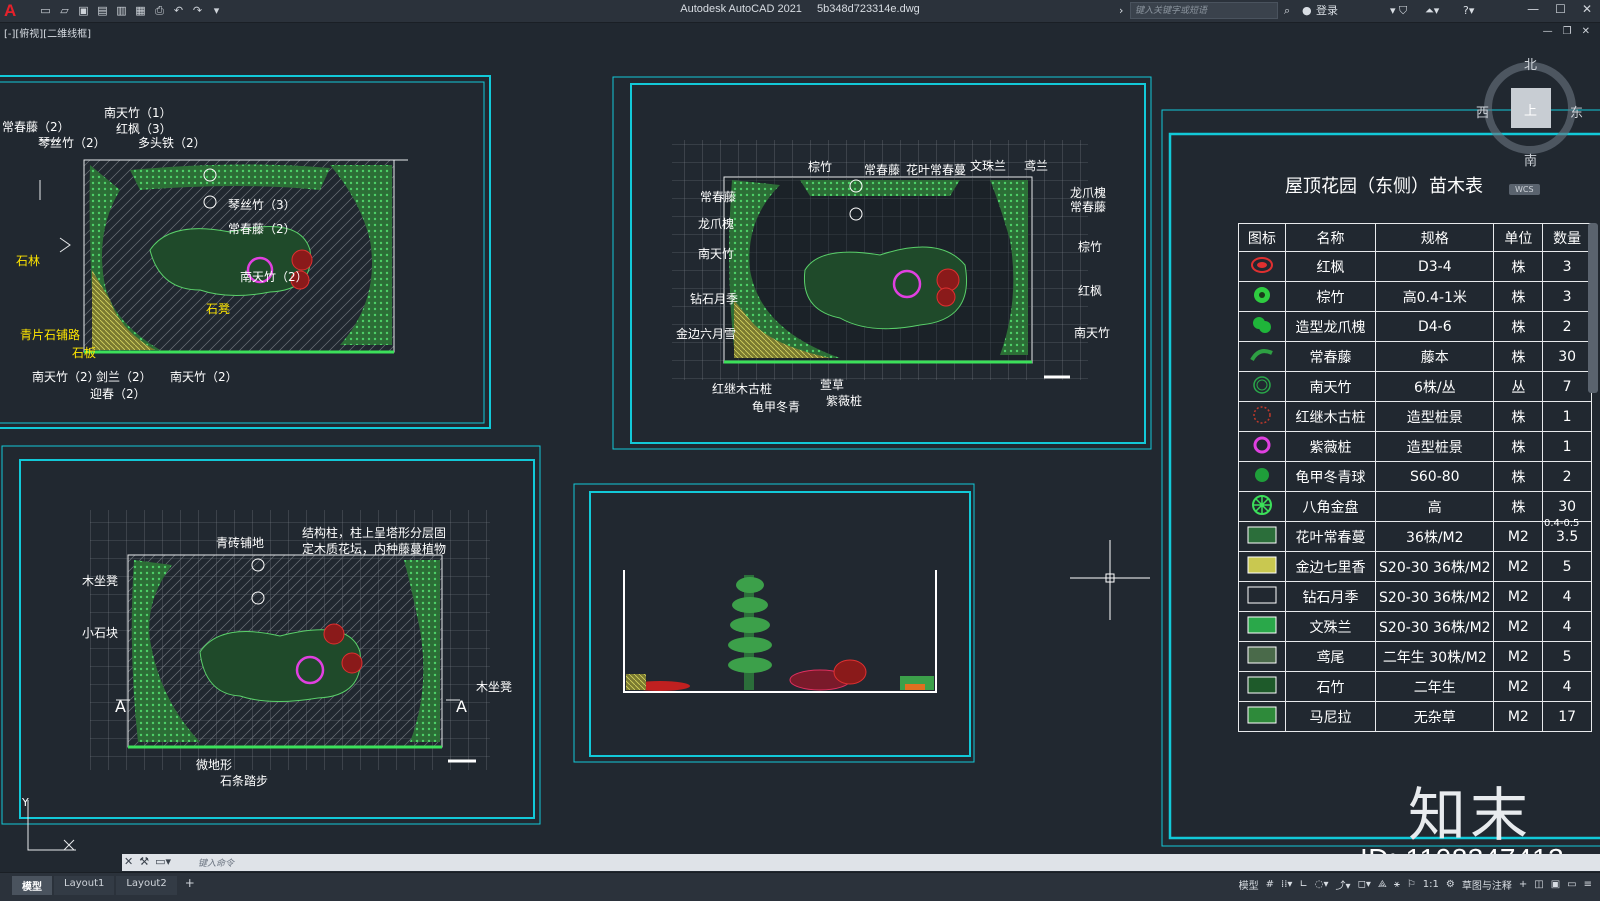 The height and width of the screenshot is (901, 1600). I want to click on login-link: 登录, so click(1327, 11).